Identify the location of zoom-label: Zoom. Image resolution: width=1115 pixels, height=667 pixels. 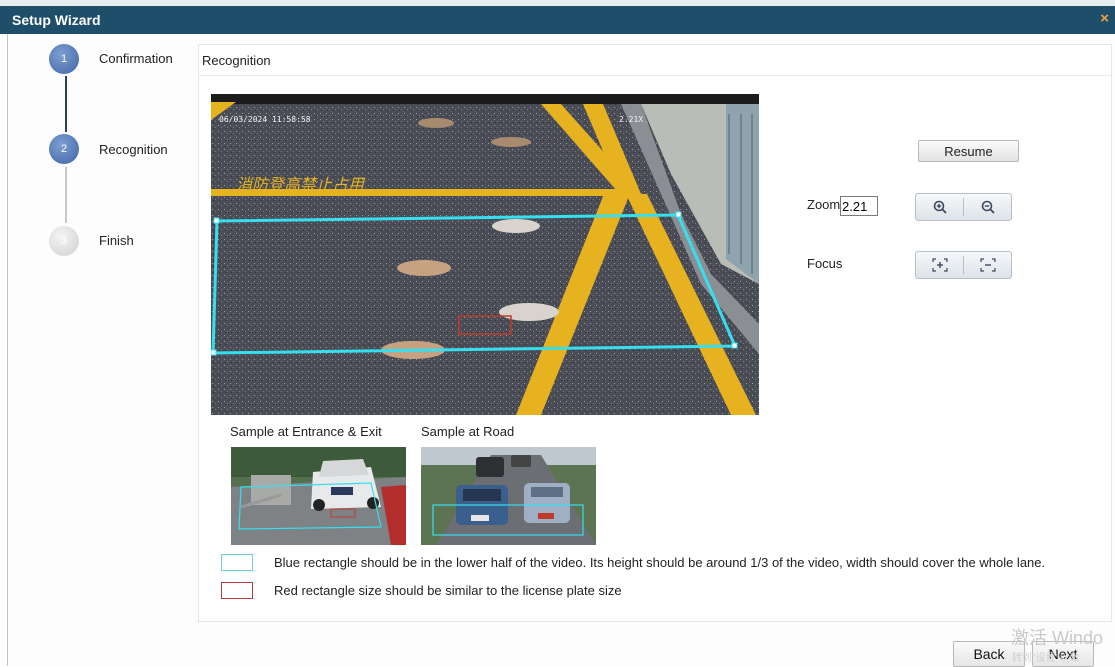
(824, 204).